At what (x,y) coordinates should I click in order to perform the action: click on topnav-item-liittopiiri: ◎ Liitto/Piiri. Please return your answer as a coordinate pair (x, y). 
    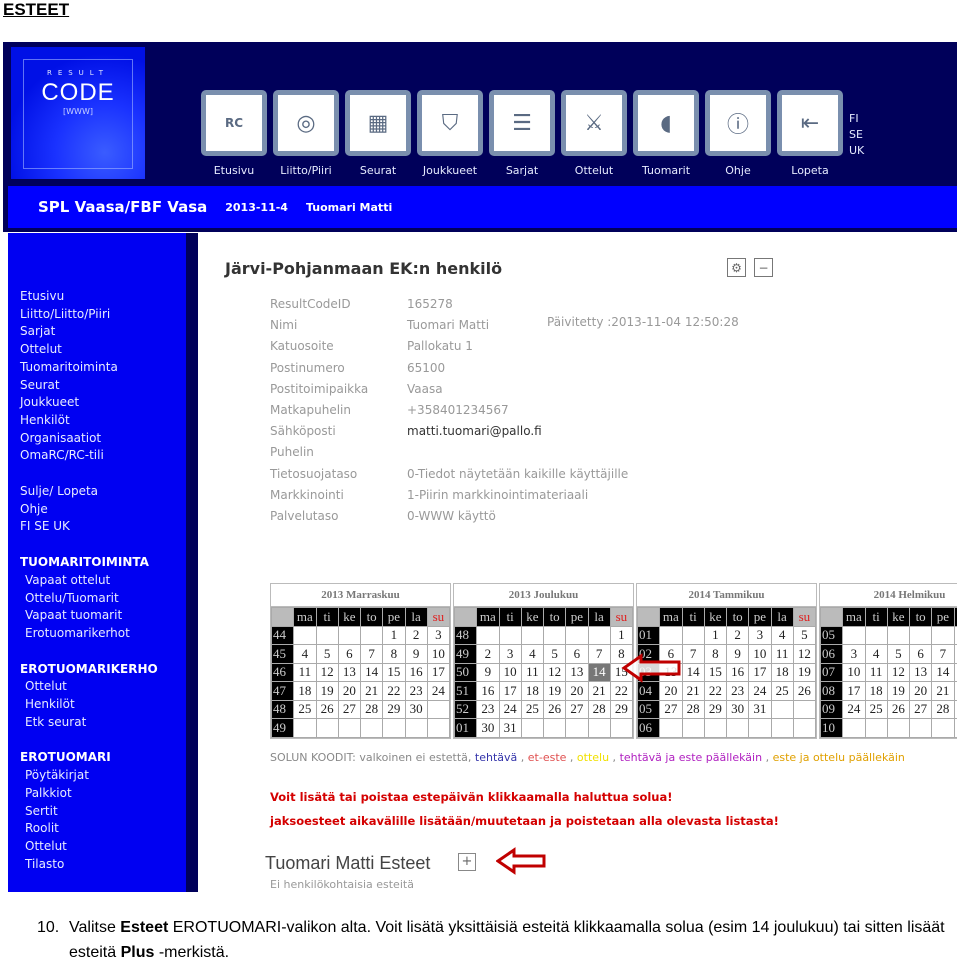
    Looking at the image, I should click on (306, 133).